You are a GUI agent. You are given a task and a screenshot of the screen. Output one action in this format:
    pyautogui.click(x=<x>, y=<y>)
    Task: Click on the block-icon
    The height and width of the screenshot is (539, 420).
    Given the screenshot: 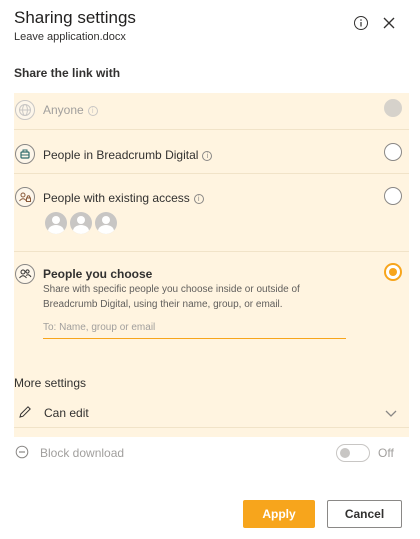 What is the action you would take?
    pyautogui.click(x=22, y=454)
    